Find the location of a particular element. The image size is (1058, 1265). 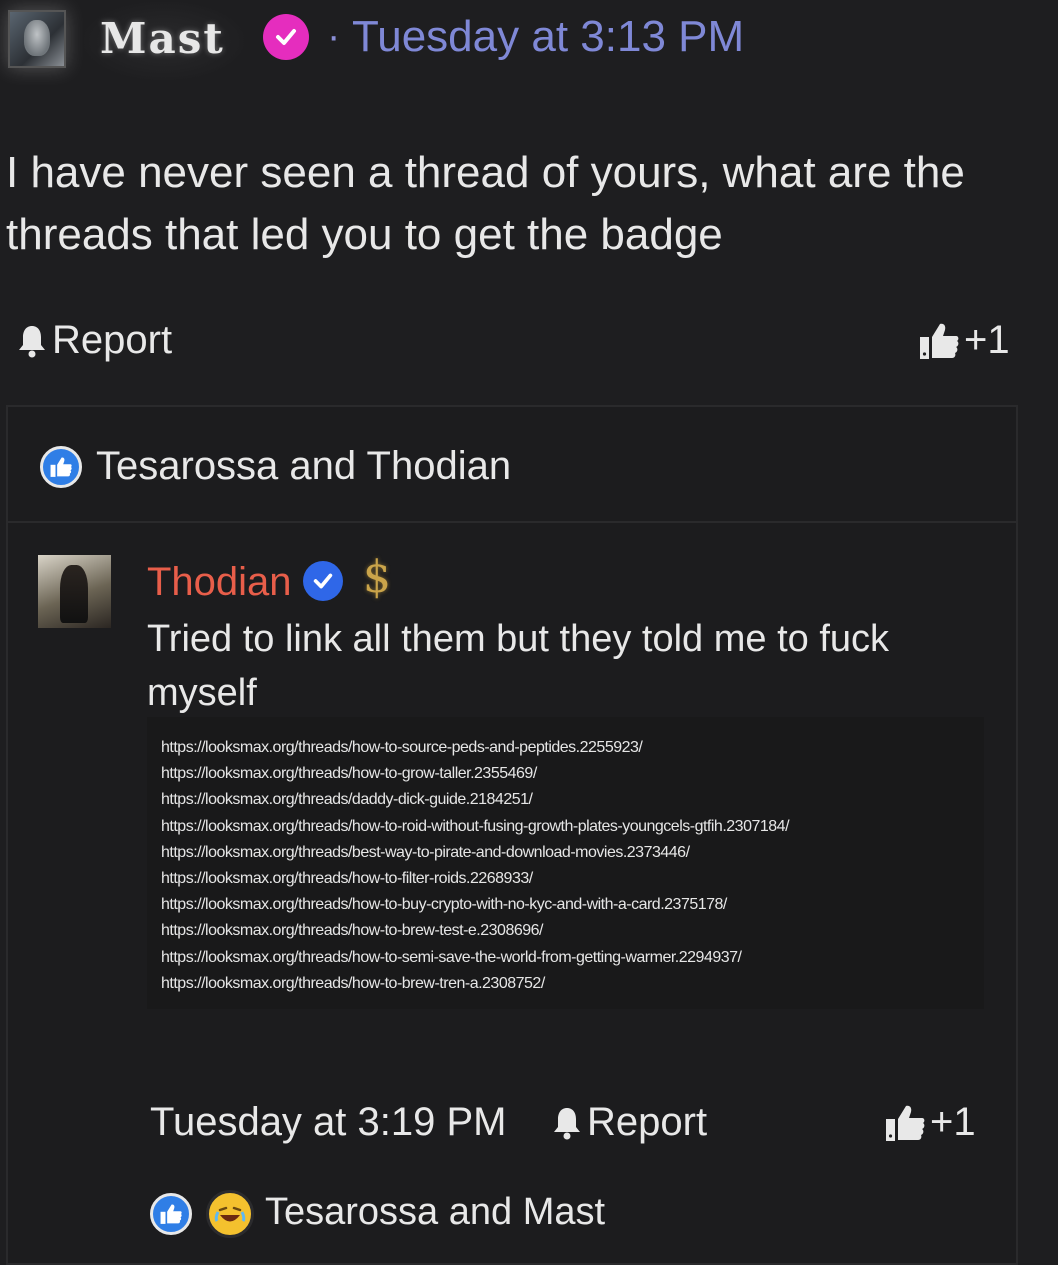

reactions-list: Tesarossa and Thodian is located at coordinates (303, 466).